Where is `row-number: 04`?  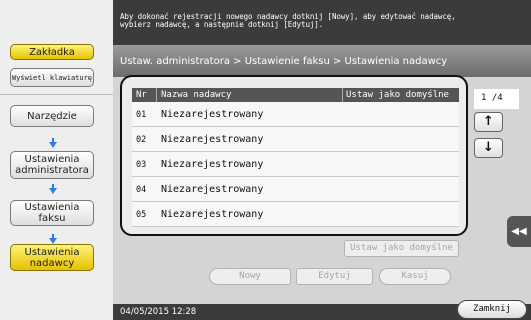 row-number: 04 is located at coordinates (141, 190).